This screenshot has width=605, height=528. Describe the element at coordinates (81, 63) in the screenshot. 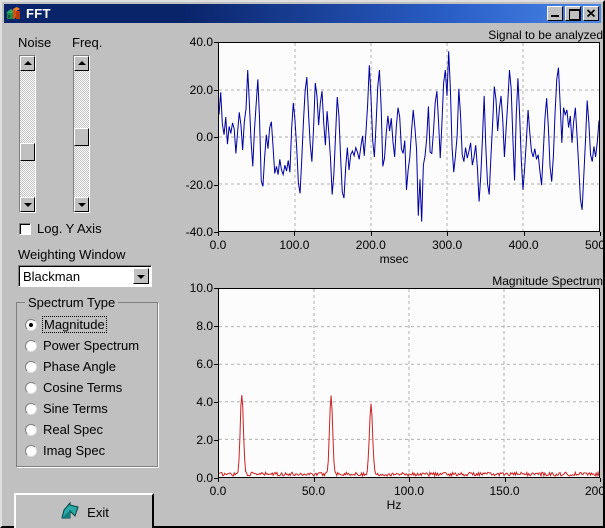

I see `freq-scroll-up-arrow-icon` at that location.